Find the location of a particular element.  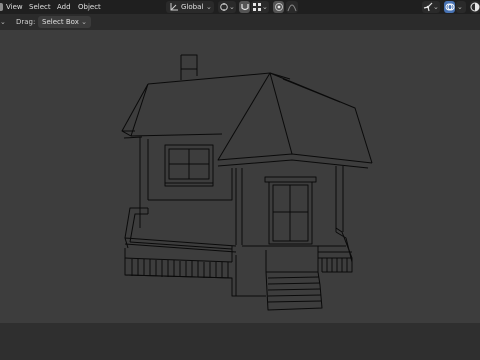

overlay-dropdown: ⌄ is located at coordinates (461, 7).